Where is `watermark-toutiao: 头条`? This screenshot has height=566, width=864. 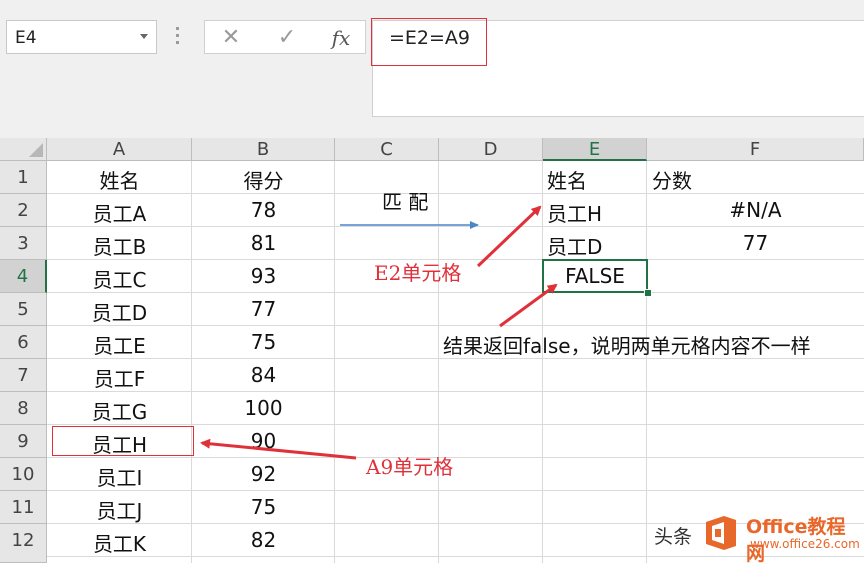
watermark-toutiao: 头条 is located at coordinates (673, 537).